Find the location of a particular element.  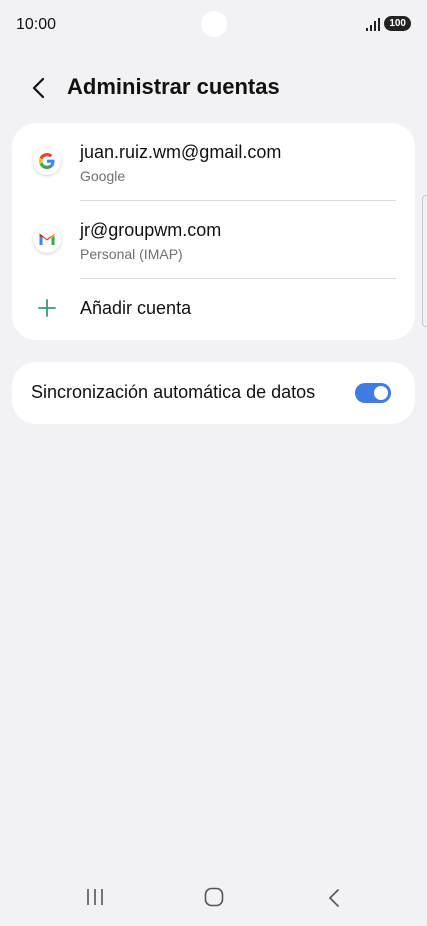

navigation-bar is located at coordinates (213, 898).